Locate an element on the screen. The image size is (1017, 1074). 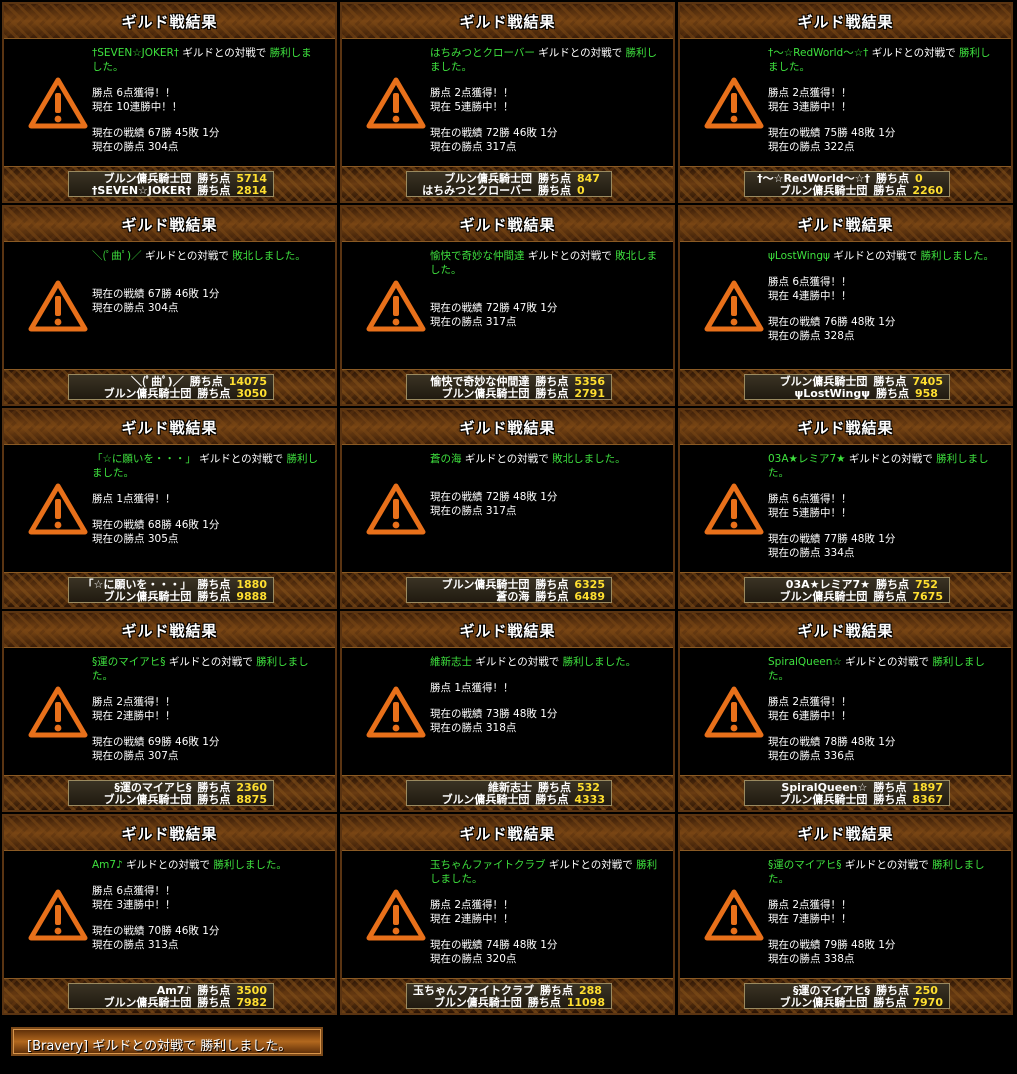
opponent-guild-name: 蒼の海 is located at coordinates (446, 459).